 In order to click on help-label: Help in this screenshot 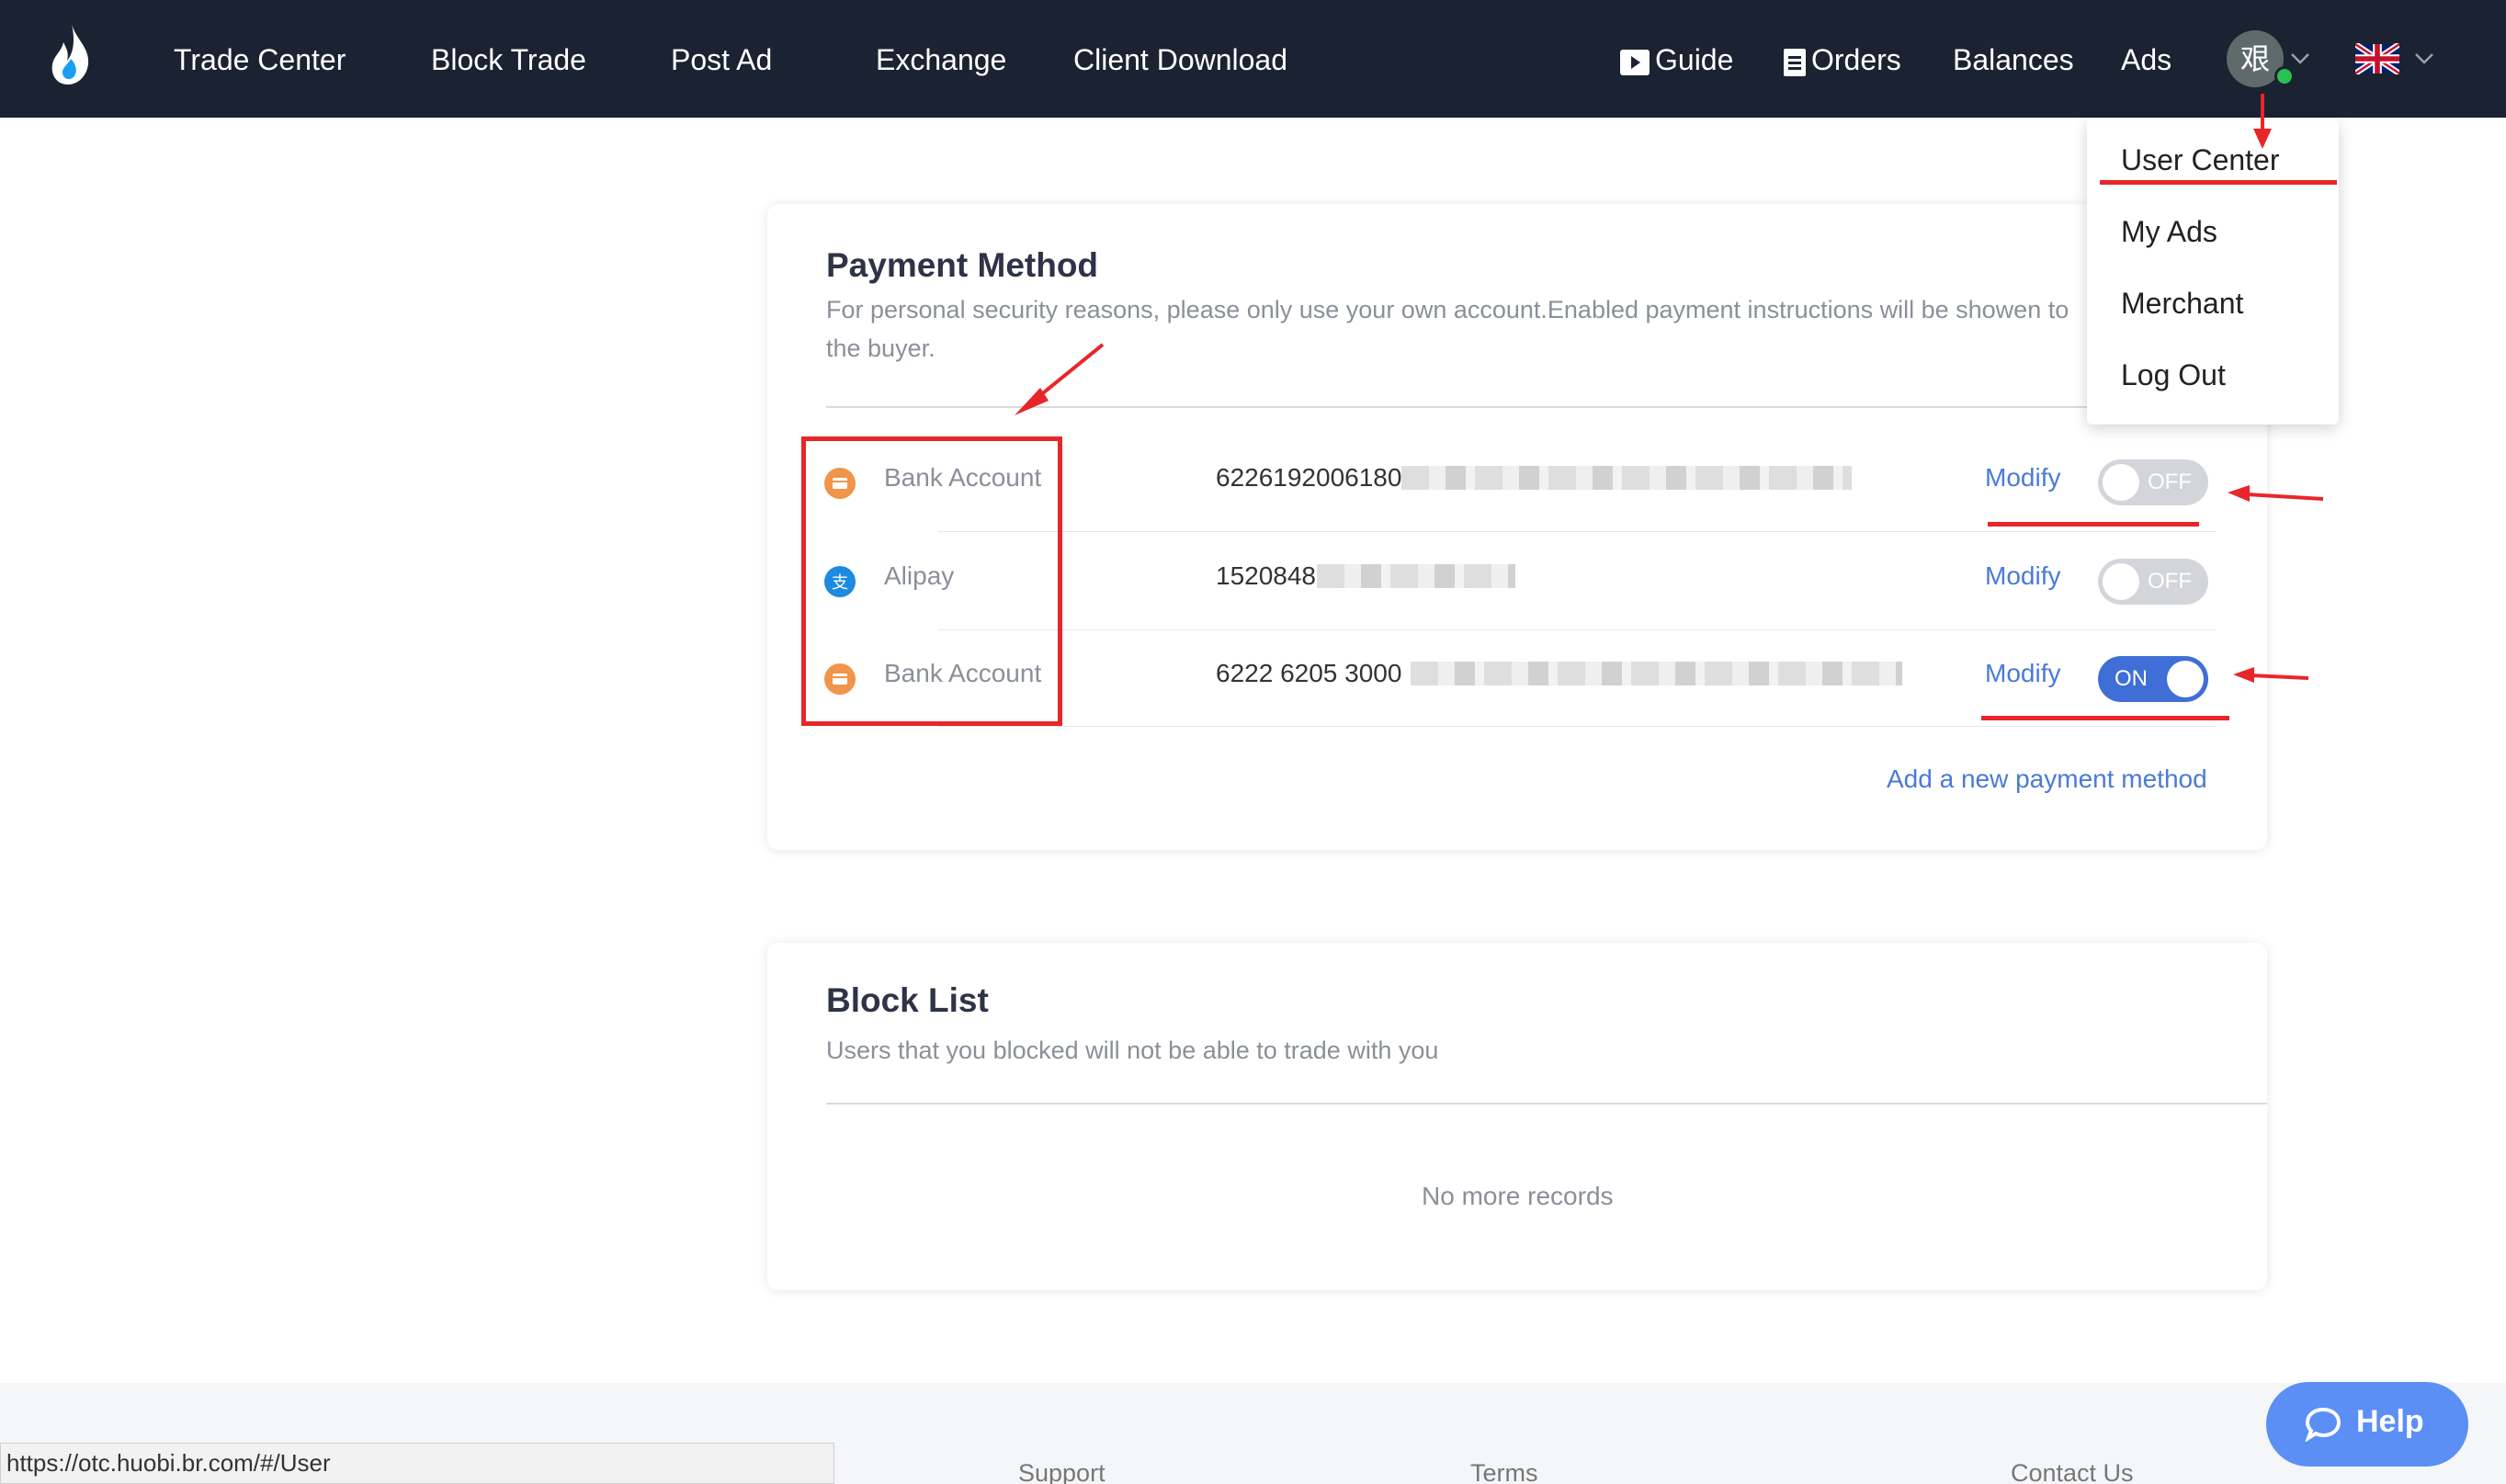, I will do `click(2390, 1422)`.